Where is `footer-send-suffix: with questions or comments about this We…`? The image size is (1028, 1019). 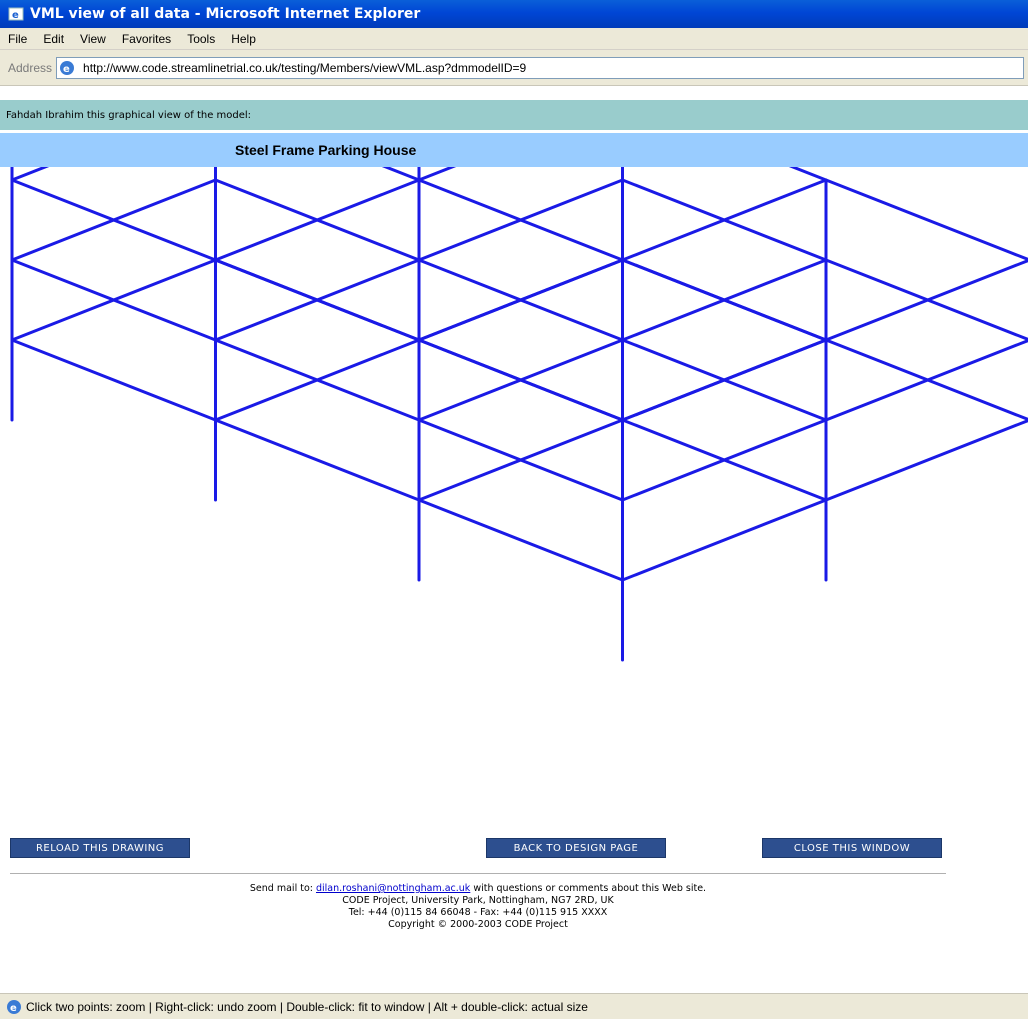 footer-send-suffix: with questions or comments about this We… is located at coordinates (590, 888).